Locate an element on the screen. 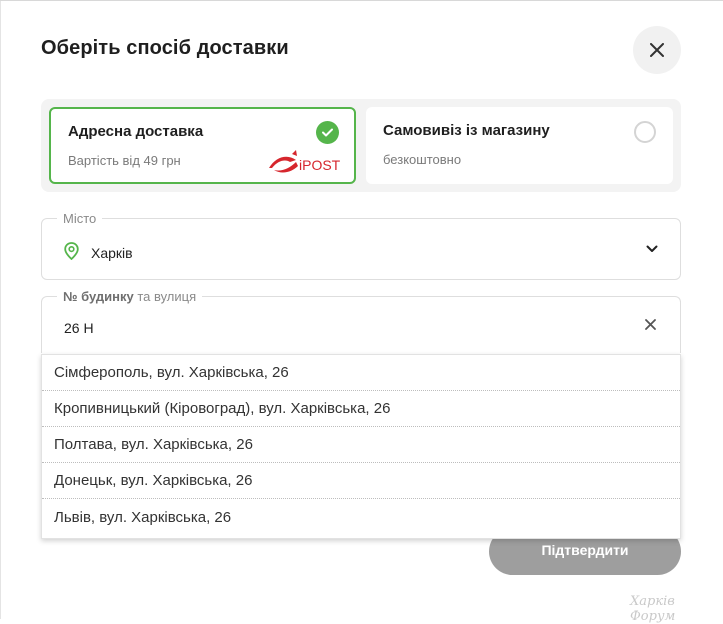  street-label-bold: № будинку is located at coordinates (98, 296).